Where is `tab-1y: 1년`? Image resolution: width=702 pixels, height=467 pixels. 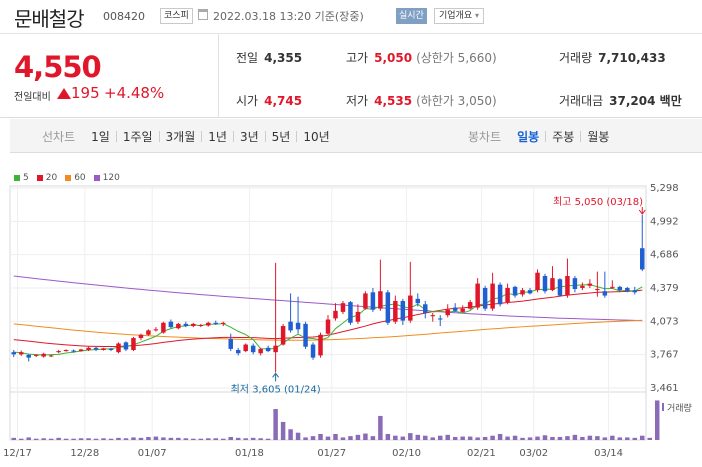
tab-1y: 1년 is located at coordinates (217, 136).